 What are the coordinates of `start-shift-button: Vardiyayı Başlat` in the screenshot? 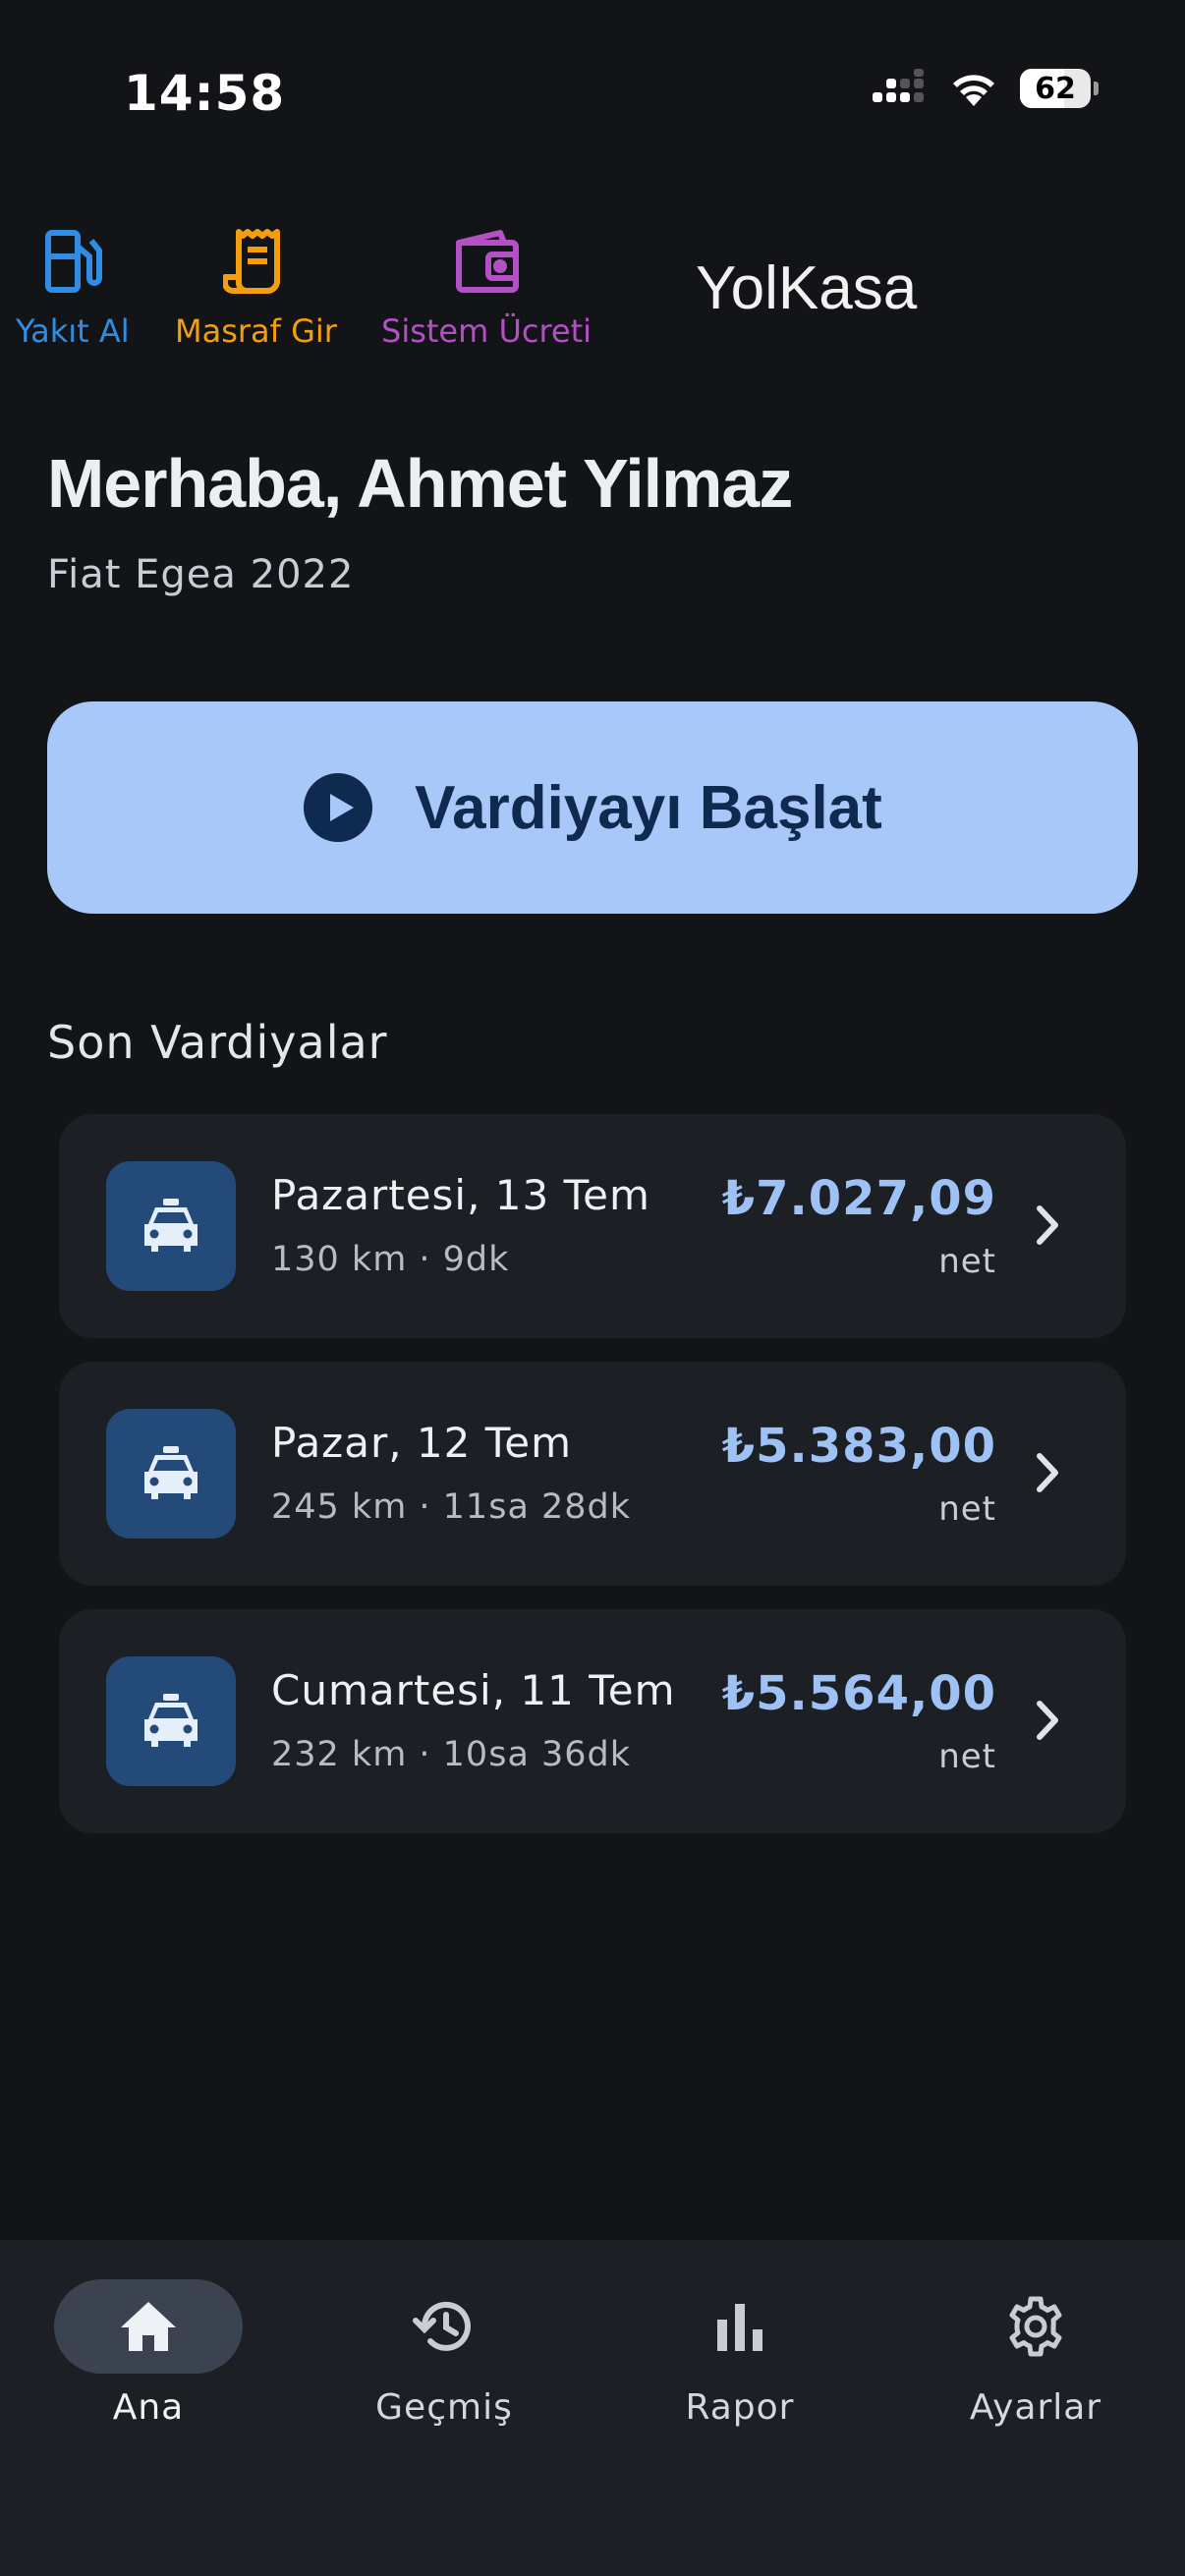 It's located at (592, 807).